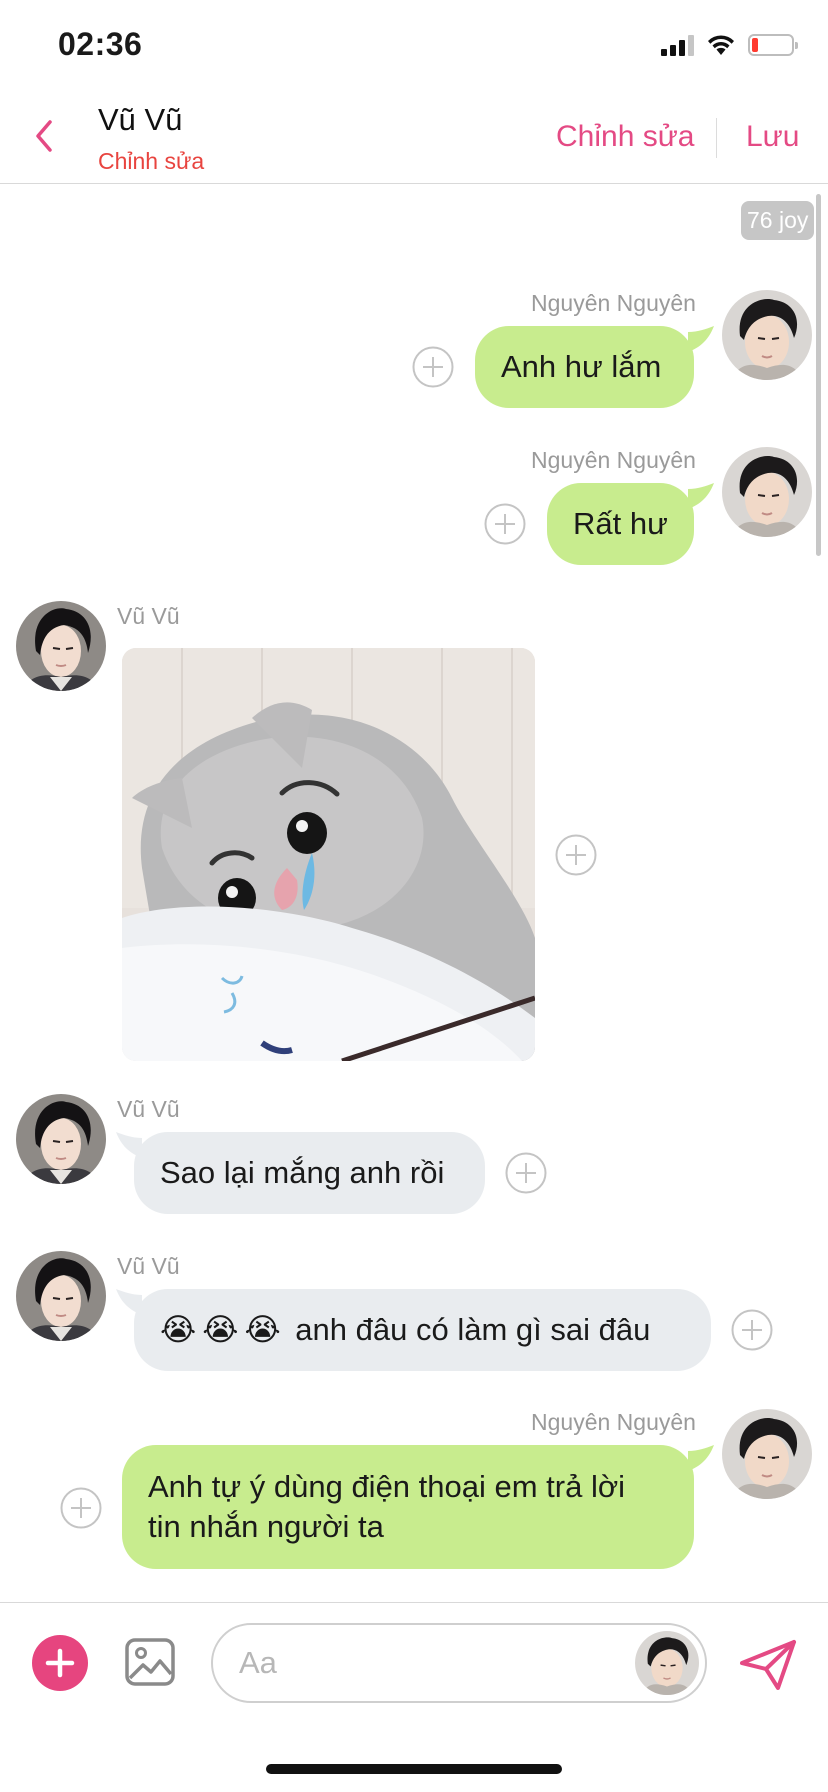 The width and height of the screenshot is (828, 1792). I want to click on edit-button: Chỉnh sửa, so click(625, 137).